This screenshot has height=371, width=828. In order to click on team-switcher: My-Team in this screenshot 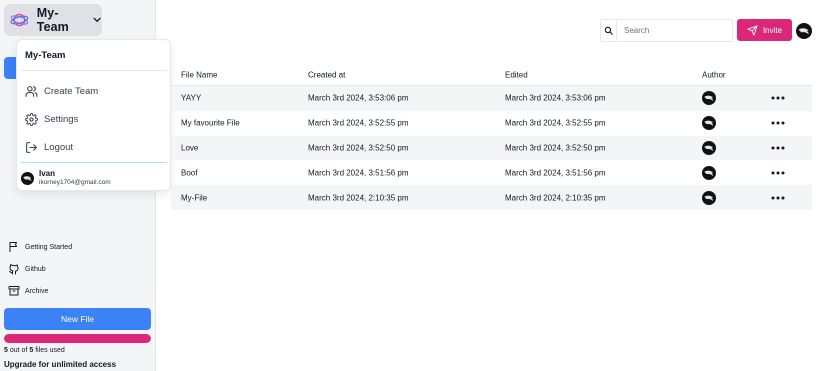, I will do `click(53, 20)`.